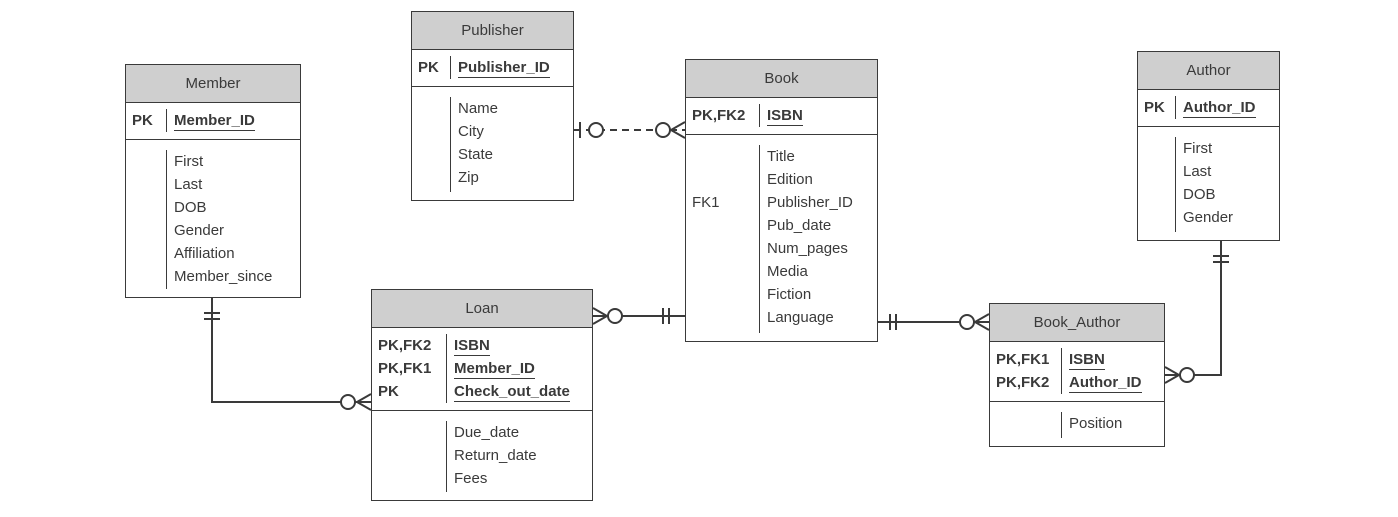  What do you see at coordinates (476, 154) in the screenshot?
I see `attribute: State` at bounding box center [476, 154].